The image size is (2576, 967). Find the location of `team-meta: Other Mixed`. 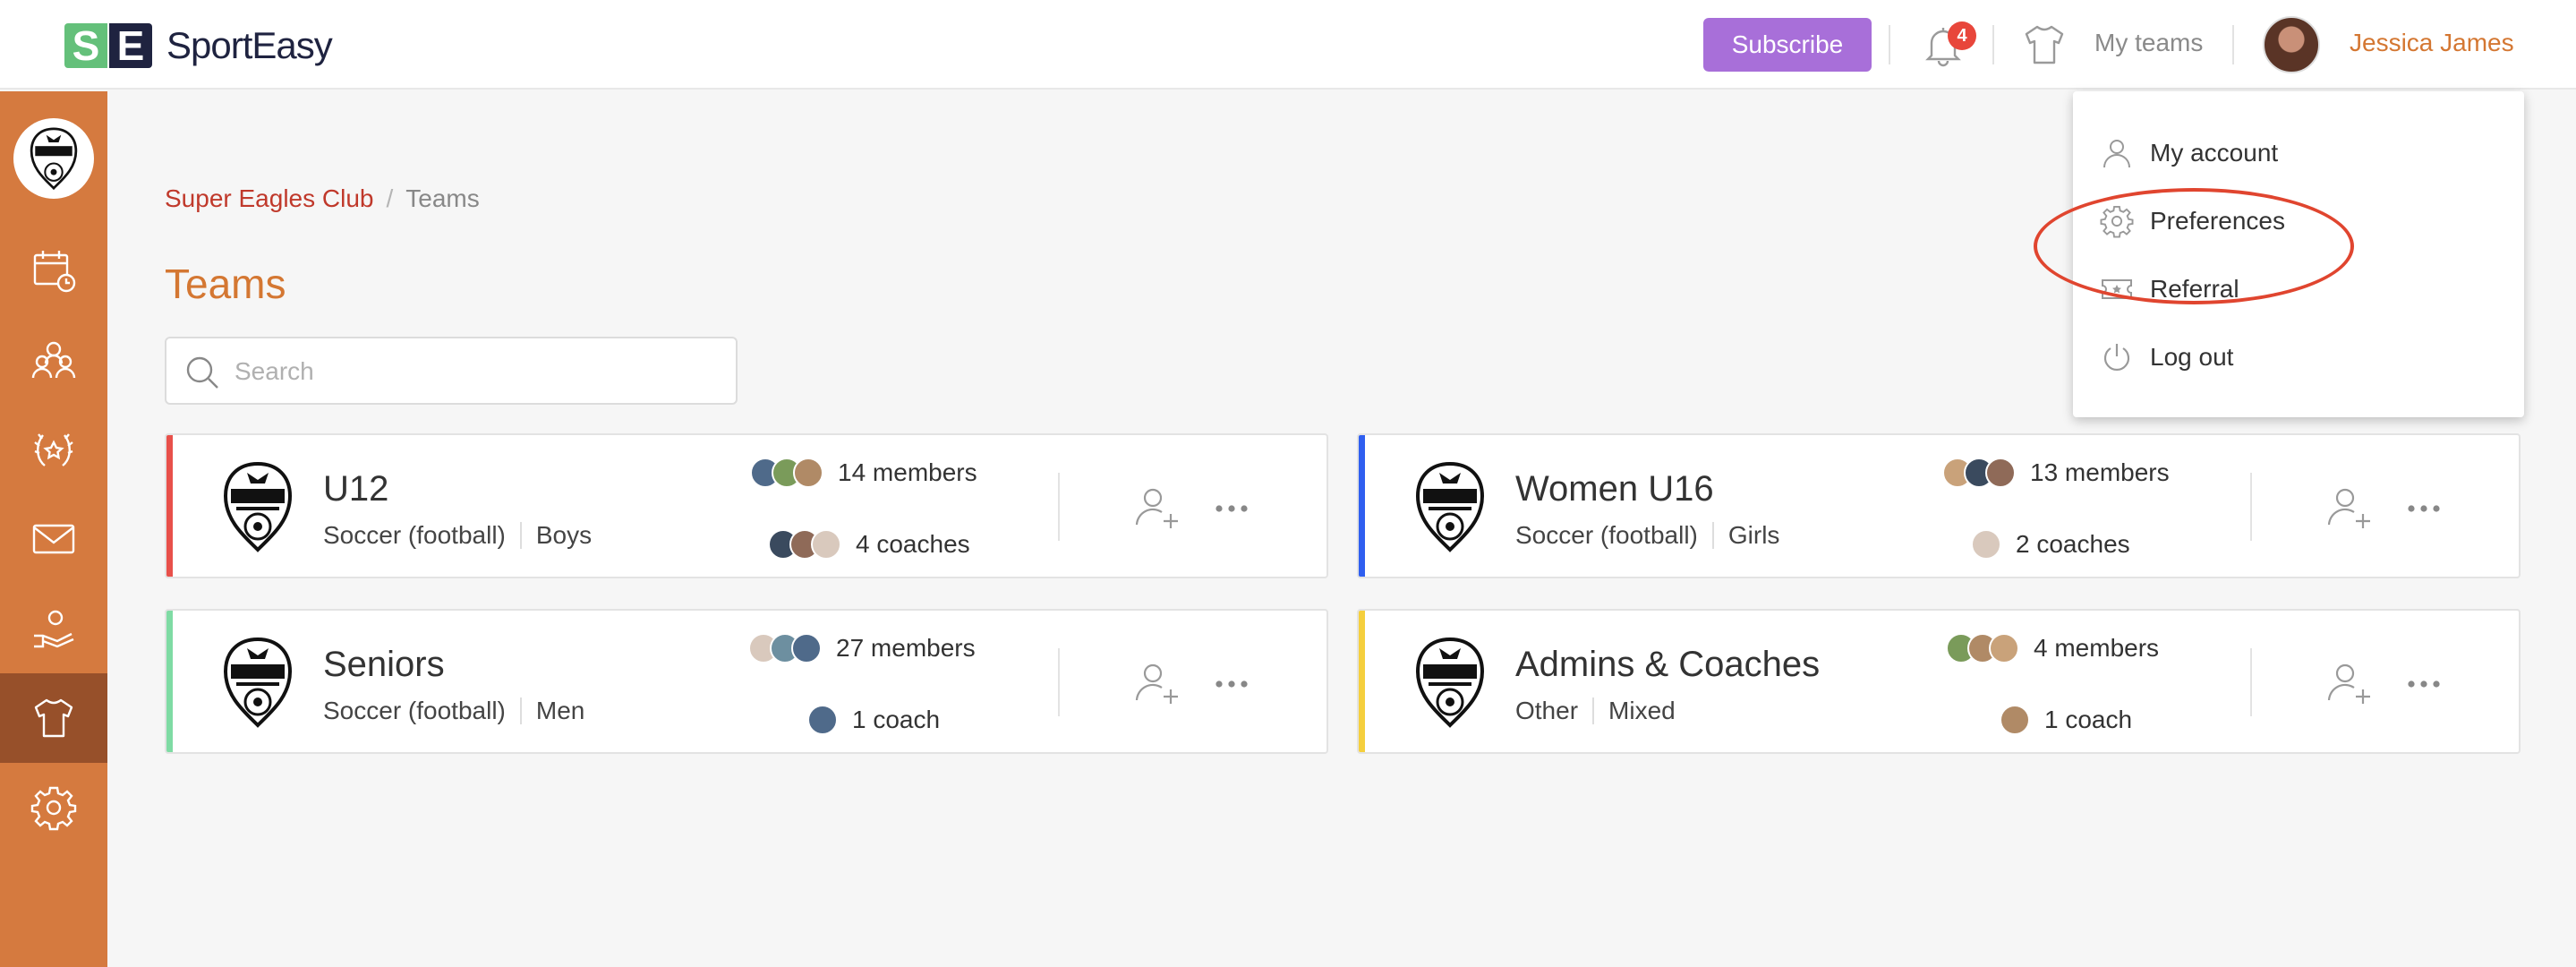

team-meta: Other Mixed is located at coordinates (1595, 711).